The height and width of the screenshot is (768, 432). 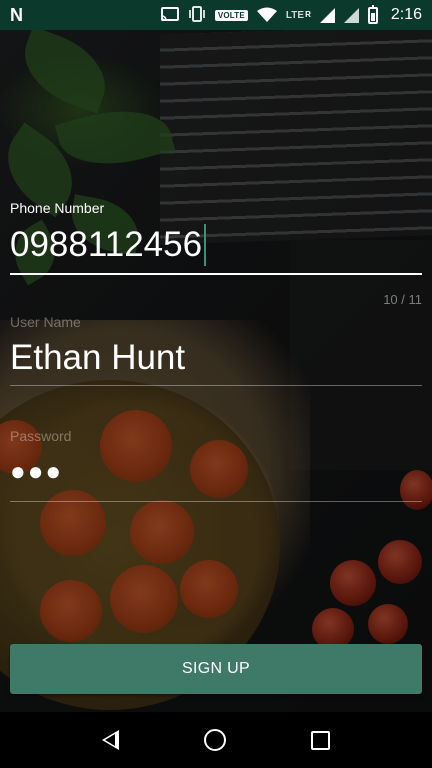 What do you see at coordinates (216, 471) in the screenshot?
I see `password-input: ●●●` at bounding box center [216, 471].